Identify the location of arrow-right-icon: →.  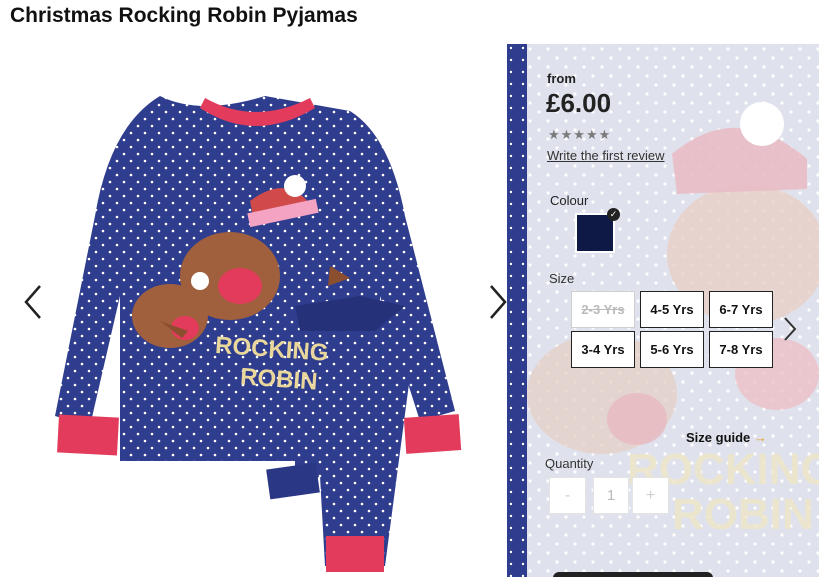
(760, 437).